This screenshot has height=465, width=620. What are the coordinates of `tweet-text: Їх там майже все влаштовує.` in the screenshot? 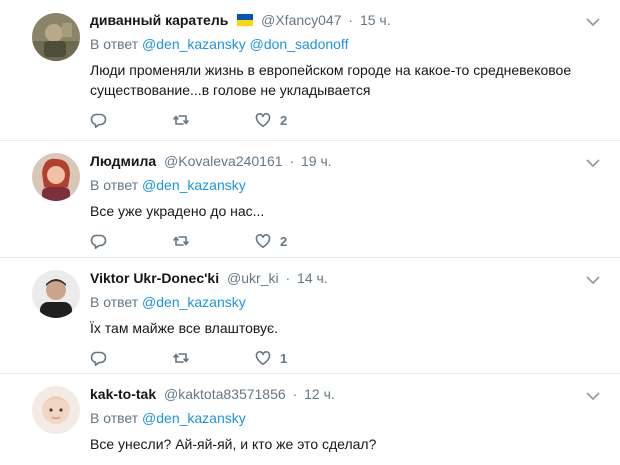 It's located at (184, 328).